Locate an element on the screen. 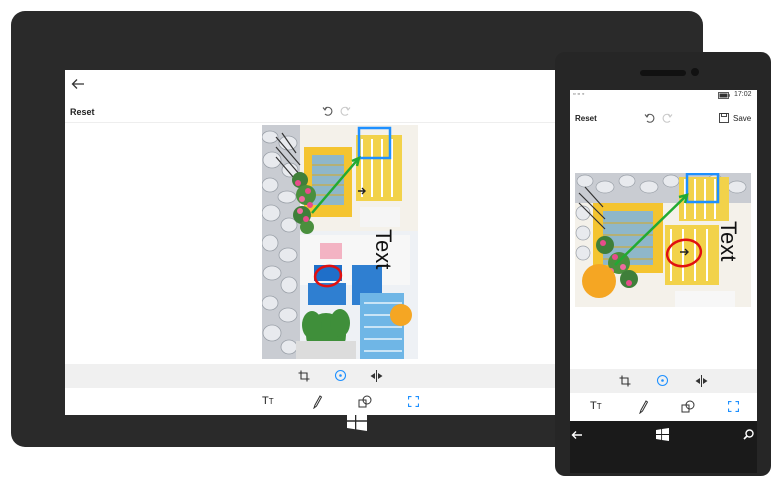  phone-navigation-bar is located at coordinates (663, 447).